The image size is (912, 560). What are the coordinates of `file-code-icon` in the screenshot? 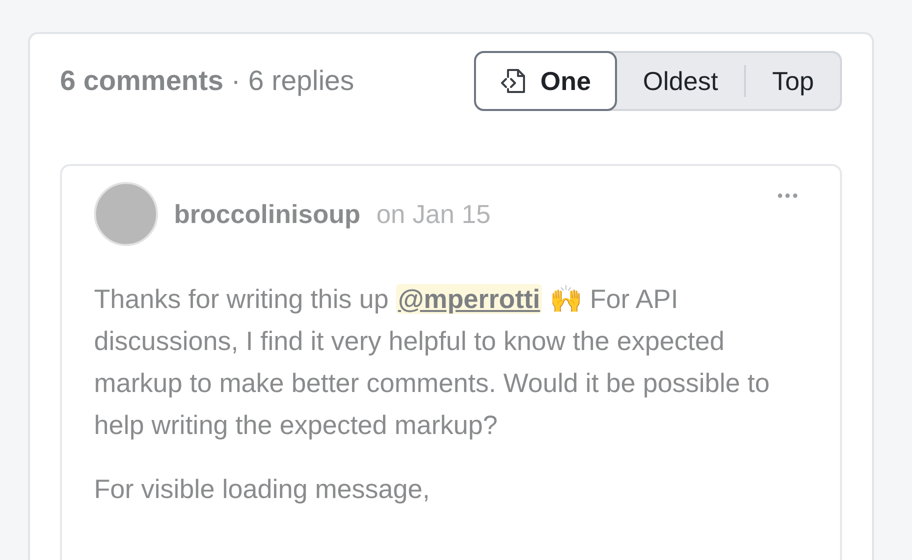 It's located at (513, 81).